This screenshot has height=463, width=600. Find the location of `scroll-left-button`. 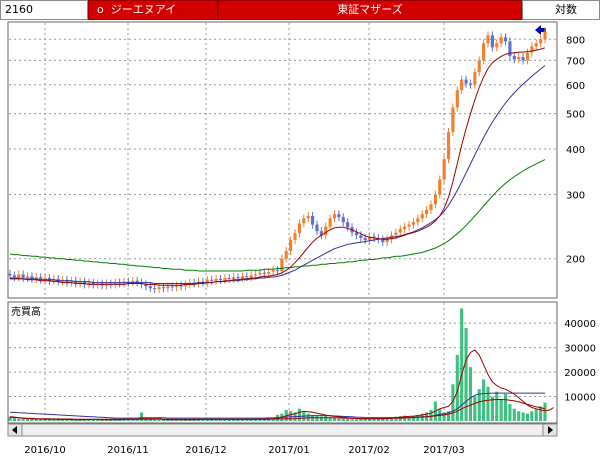

scroll-left-button is located at coordinates (15, 430).